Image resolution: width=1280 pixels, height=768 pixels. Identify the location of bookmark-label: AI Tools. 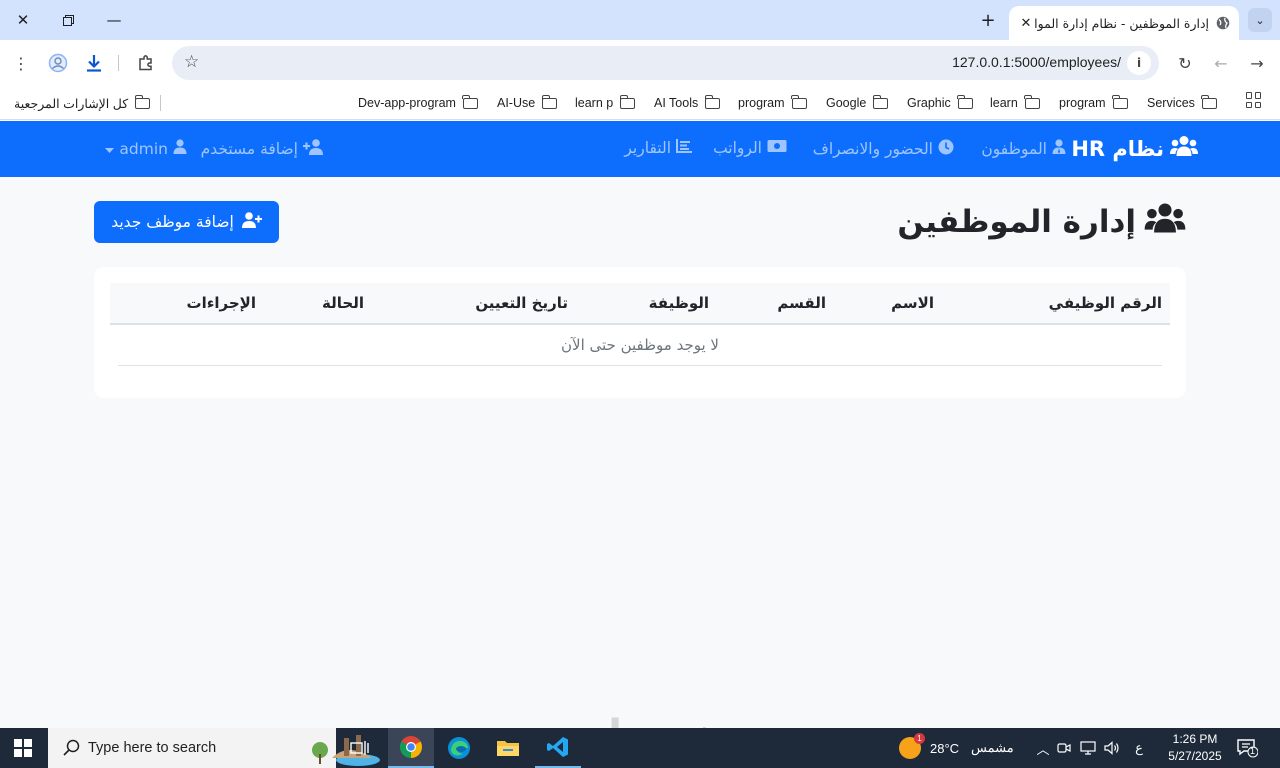
(676, 103).